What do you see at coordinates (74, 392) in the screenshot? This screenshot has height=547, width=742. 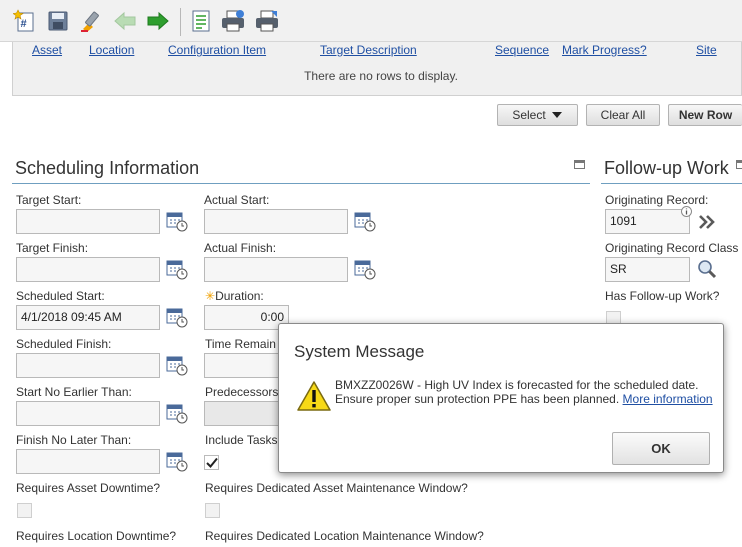 I see `start-no-earlier-label: Start No Earlier Than:` at bounding box center [74, 392].